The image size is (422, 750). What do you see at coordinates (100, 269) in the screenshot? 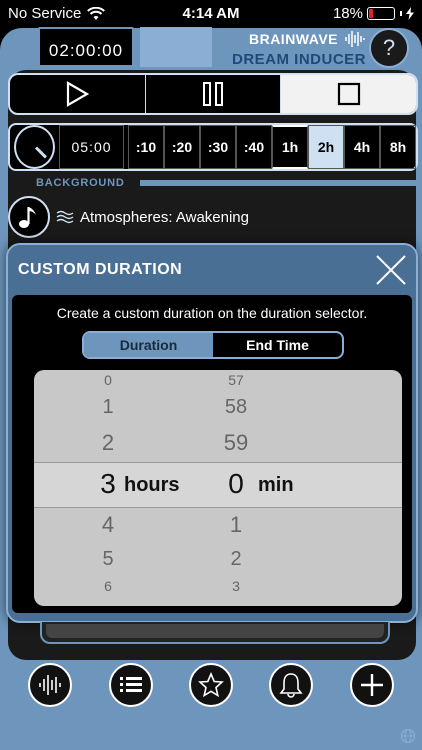
I see `modal-title: CUSTOM DURATION` at bounding box center [100, 269].